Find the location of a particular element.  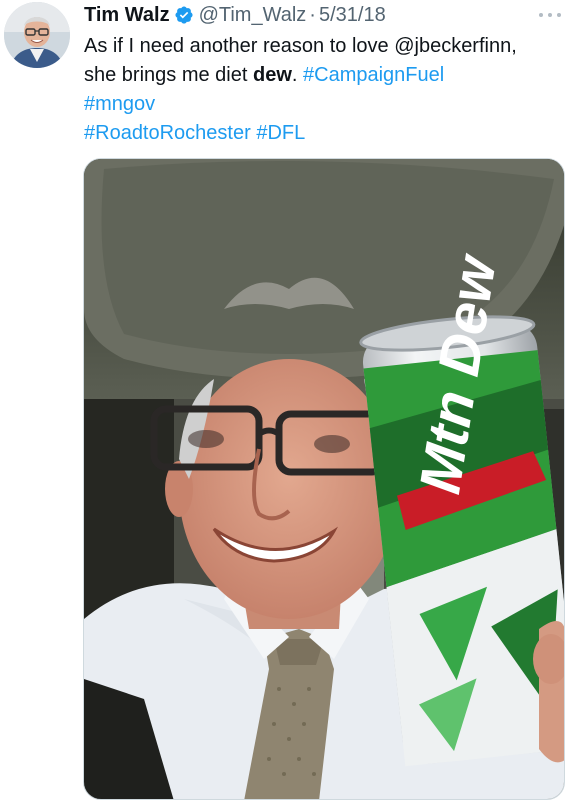

author-display-name: Tim Walz is located at coordinates (127, 15).